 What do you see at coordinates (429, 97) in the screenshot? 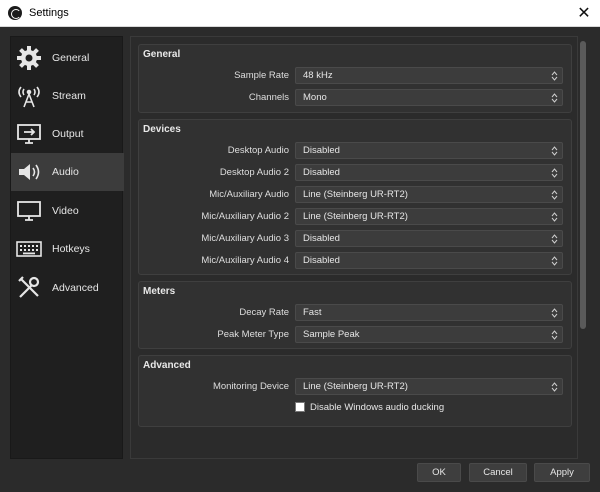
I see `channels-select: Mono` at bounding box center [429, 97].